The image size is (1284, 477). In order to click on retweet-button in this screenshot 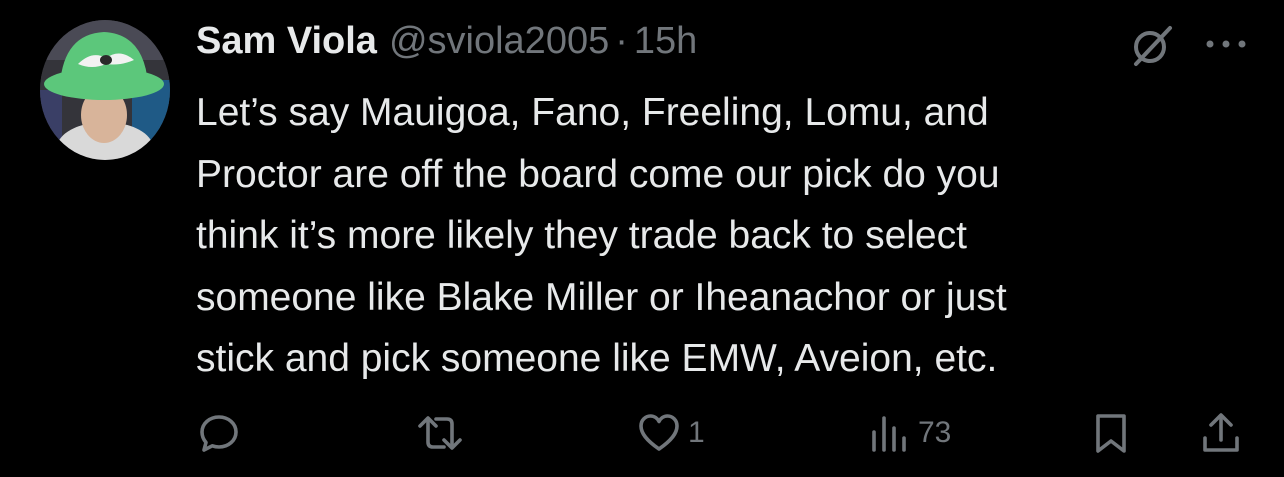, I will do `click(440, 433)`.